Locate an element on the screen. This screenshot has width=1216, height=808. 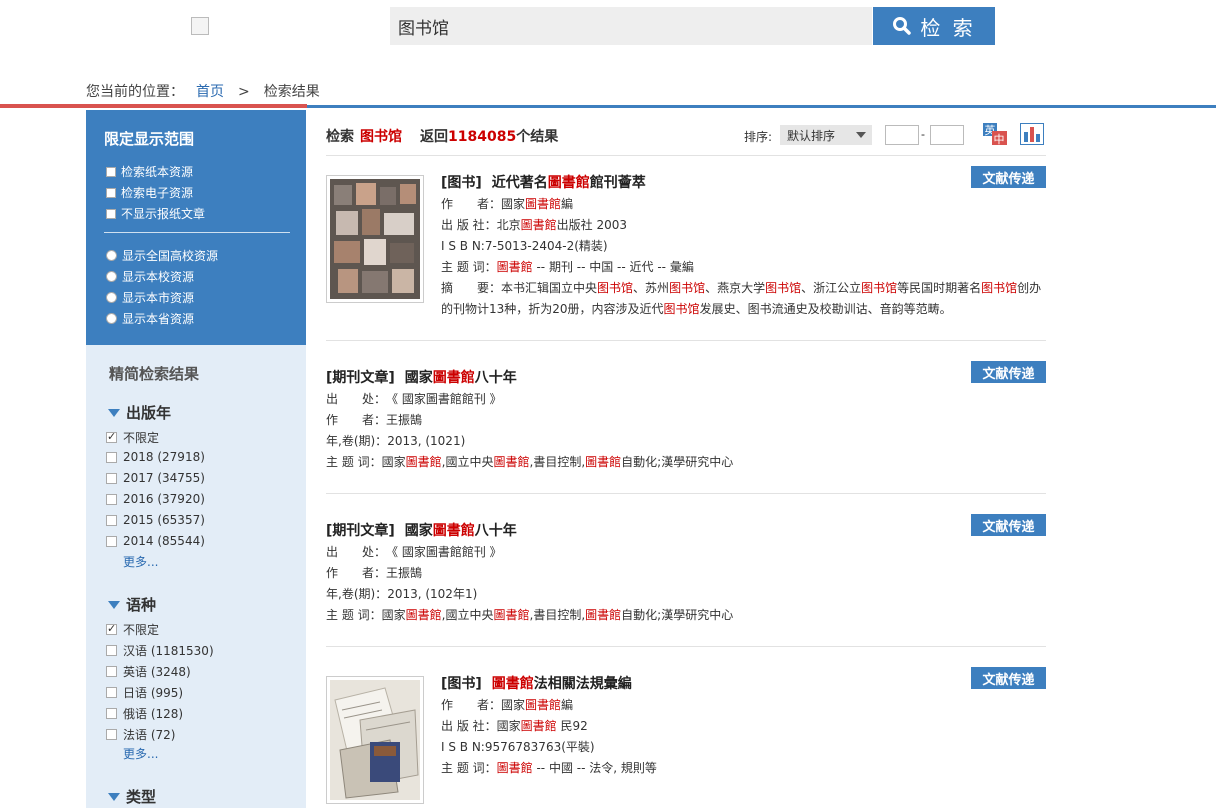
results-return-label: 返回 is located at coordinates (434, 137).